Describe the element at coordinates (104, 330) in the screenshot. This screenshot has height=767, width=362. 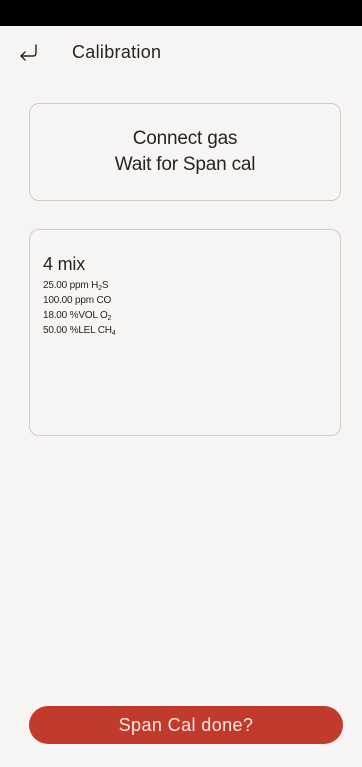
I see `component-formula: CH` at that location.